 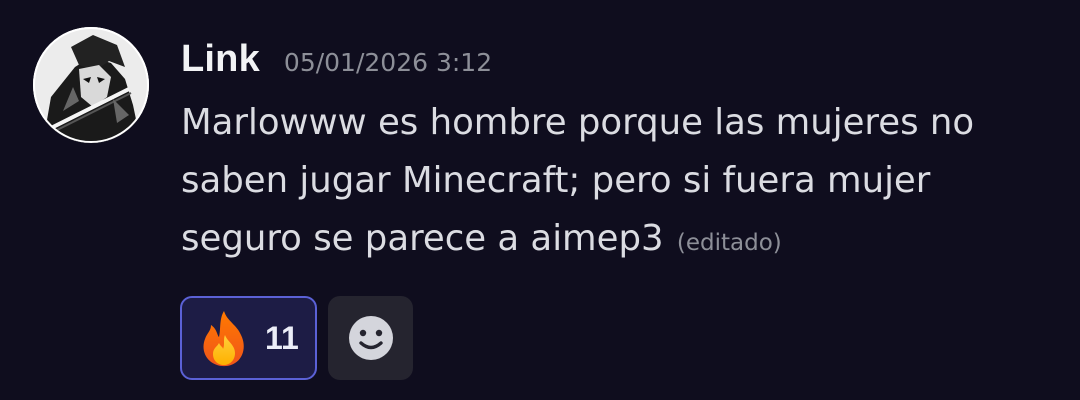 I want to click on reactions-bar: 11, so click(x=296, y=338).